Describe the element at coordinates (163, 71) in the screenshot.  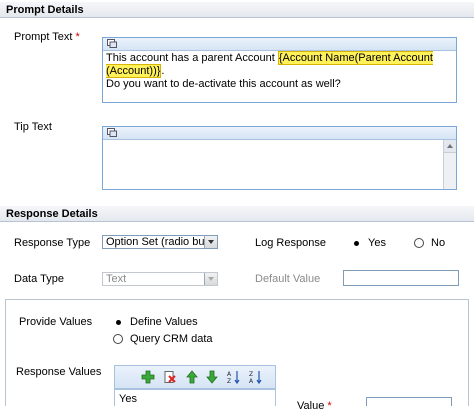
I see `prompt-text-after: .` at that location.